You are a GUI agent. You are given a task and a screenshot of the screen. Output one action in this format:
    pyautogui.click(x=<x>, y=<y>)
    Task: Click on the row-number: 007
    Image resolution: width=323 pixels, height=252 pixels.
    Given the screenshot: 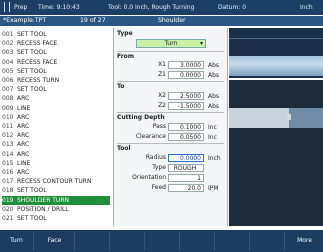 What is the action you would take?
    pyautogui.click(x=8, y=90)
    